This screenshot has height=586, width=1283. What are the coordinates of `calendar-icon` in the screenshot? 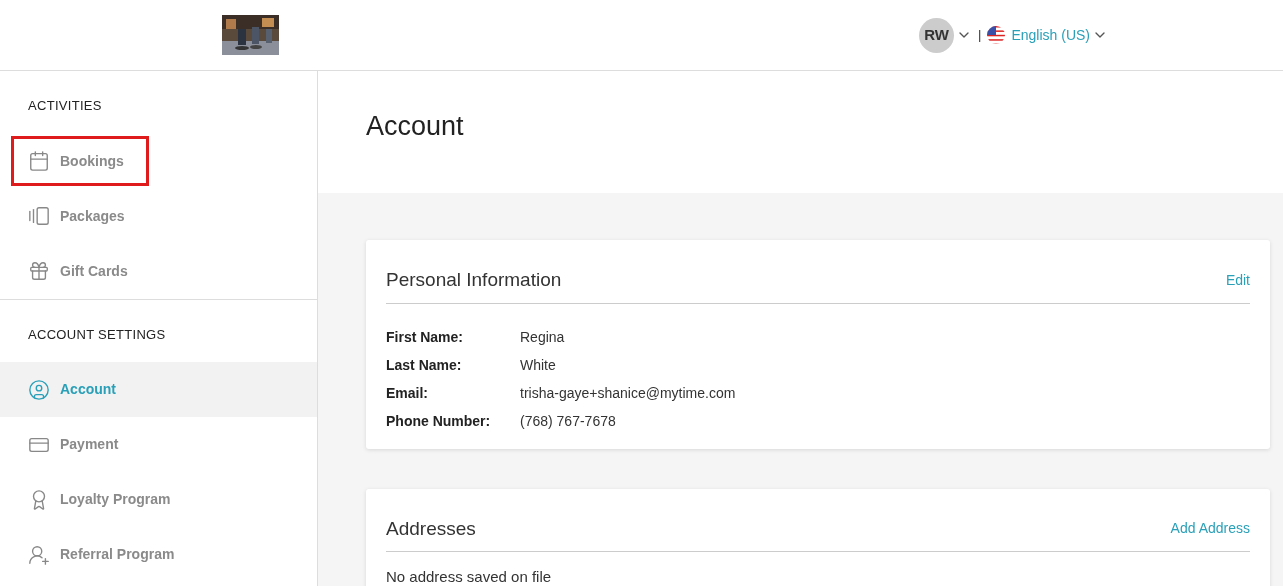 It's located at (39, 161).